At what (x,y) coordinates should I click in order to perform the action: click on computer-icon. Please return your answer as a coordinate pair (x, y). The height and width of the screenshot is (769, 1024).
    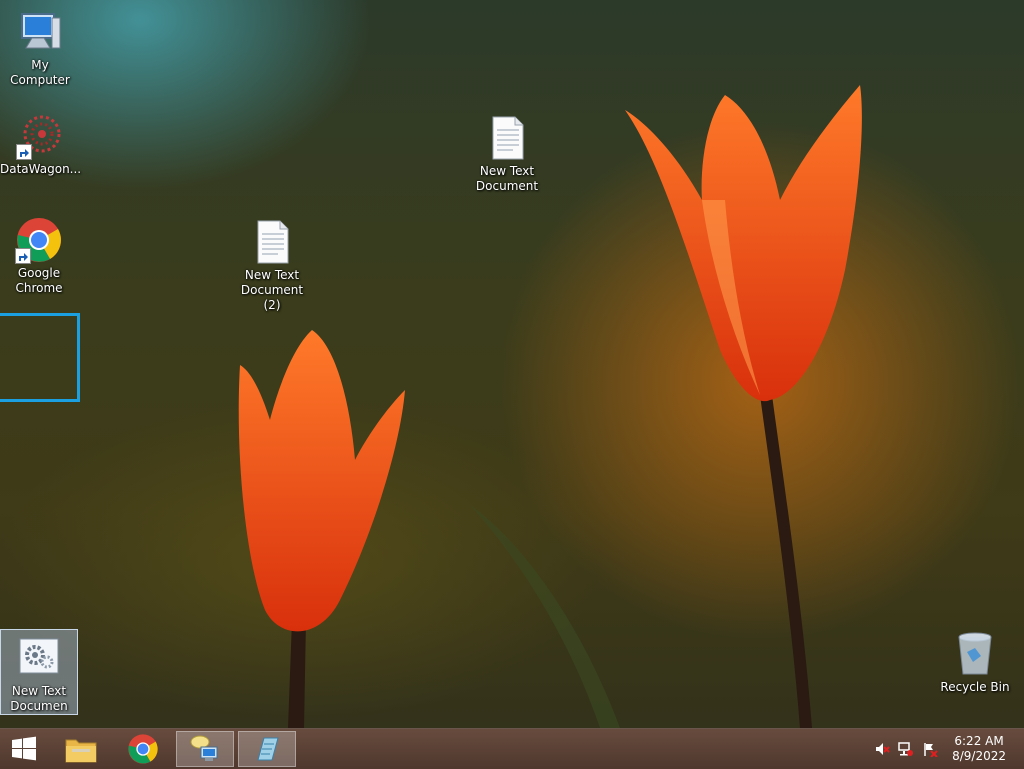
    Looking at the image, I should click on (40, 32).